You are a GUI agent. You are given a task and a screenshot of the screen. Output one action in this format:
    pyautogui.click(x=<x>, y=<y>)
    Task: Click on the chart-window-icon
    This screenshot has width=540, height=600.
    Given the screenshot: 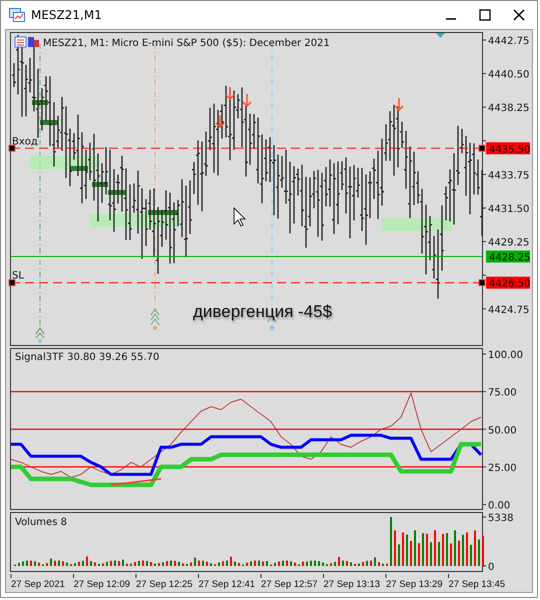 What is the action you would take?
    pyautogui.click(x=17, y=15)
    